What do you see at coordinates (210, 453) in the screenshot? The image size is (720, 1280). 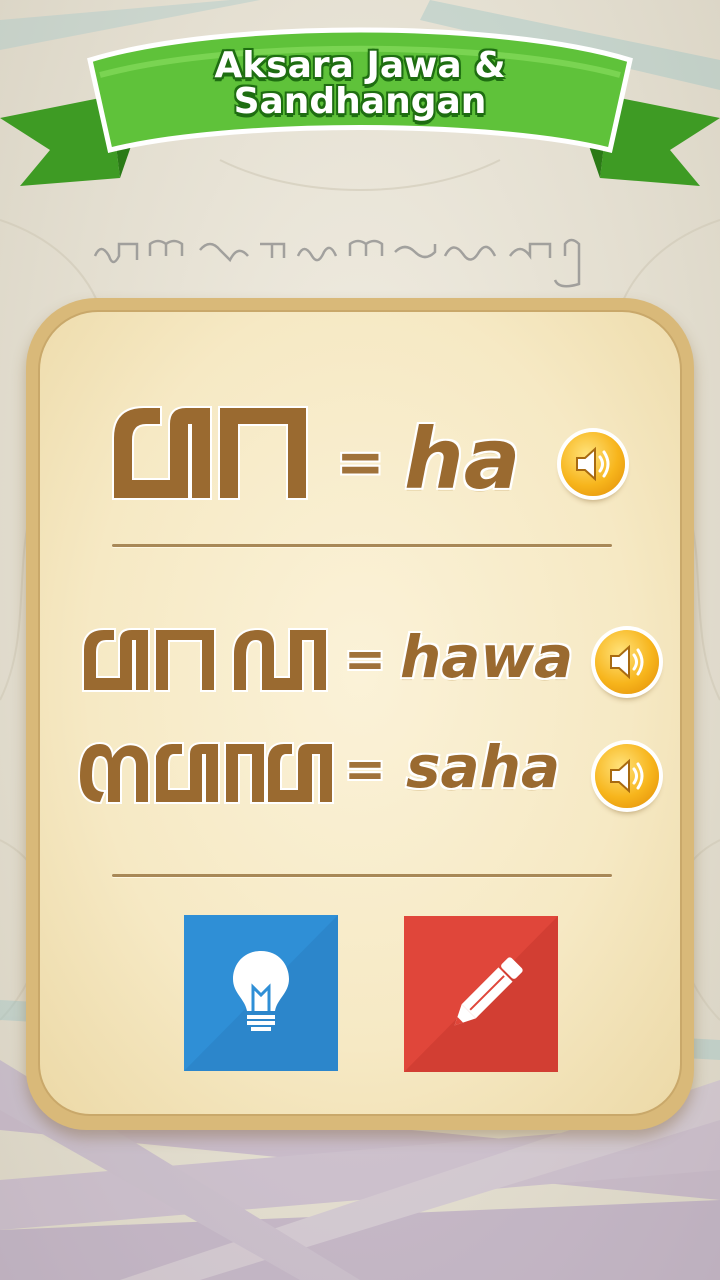 I see `javanese-glyph-ha-large` at bounding box center [210, 453].